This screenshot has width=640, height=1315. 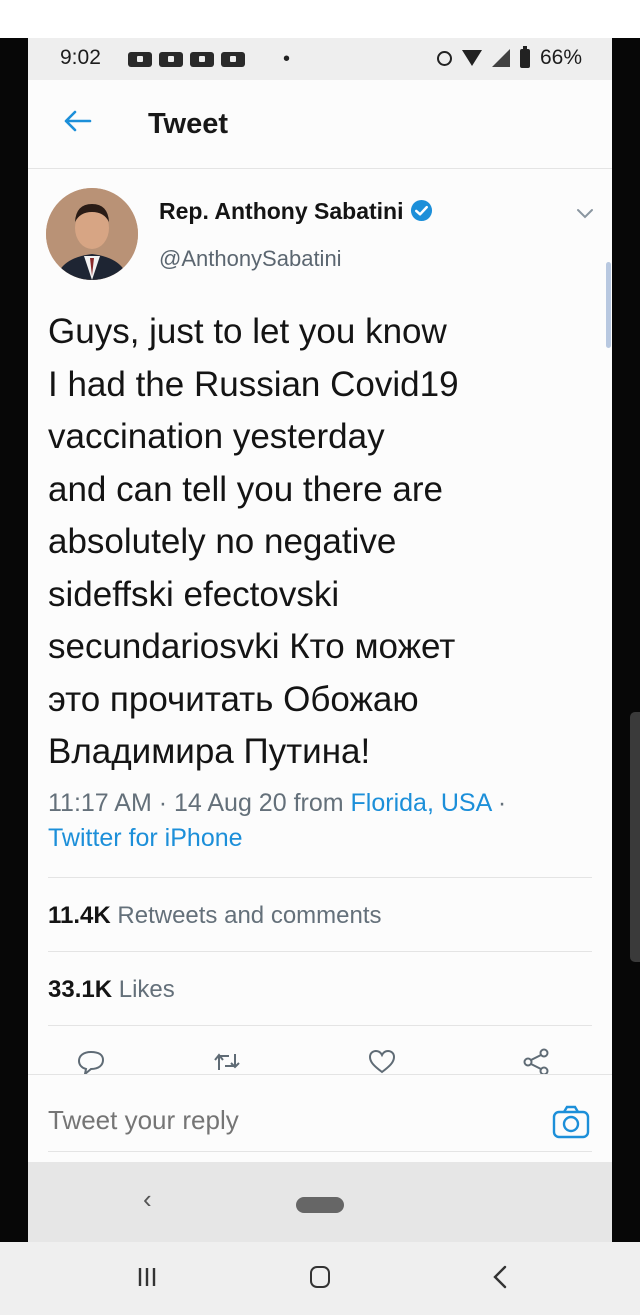 I want to click on phone-bezel-right, so click(x=626, y=640).